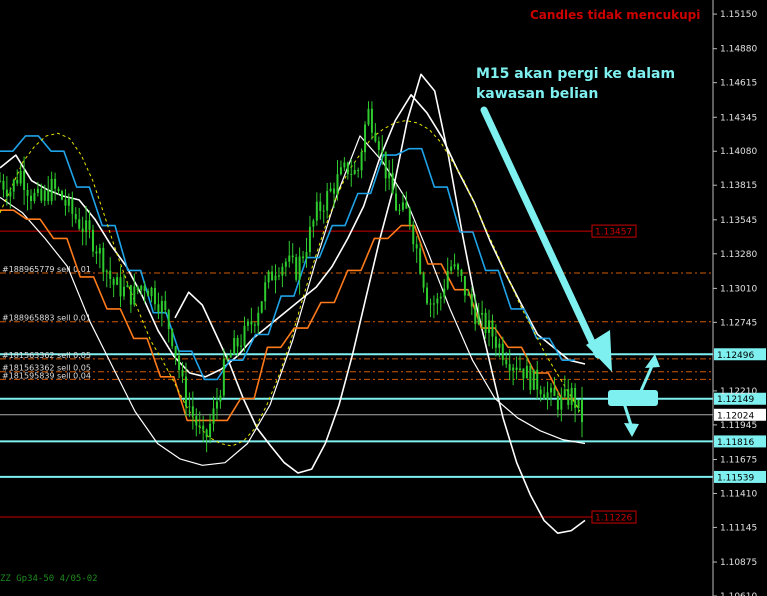 This screenshot has height=596, width=767. What do you see at coordinates (738, 289) in the screenshot?
I see `y-tick-label: 1.13010` at bounding box center [738, 289].